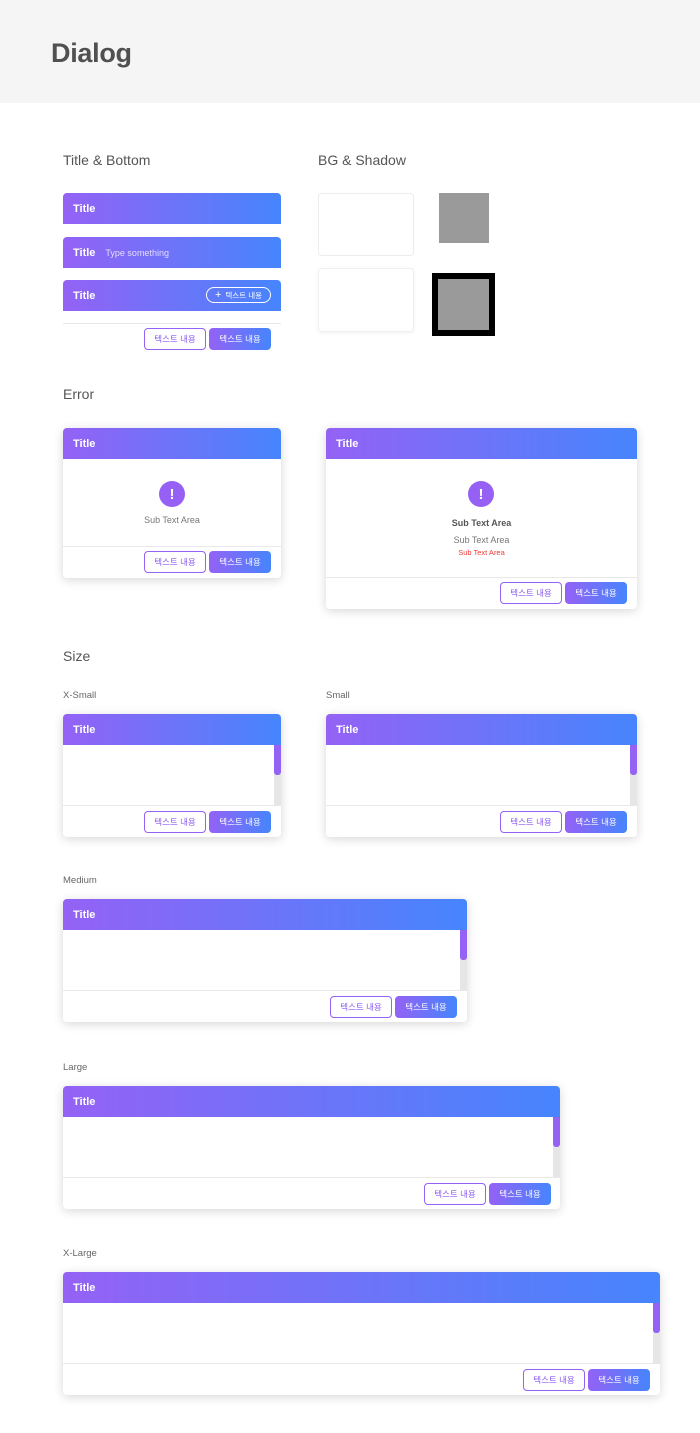  Describe the element at coordinates (77, 656) in the screenshot. I see `section-title-size: Size` at that location.